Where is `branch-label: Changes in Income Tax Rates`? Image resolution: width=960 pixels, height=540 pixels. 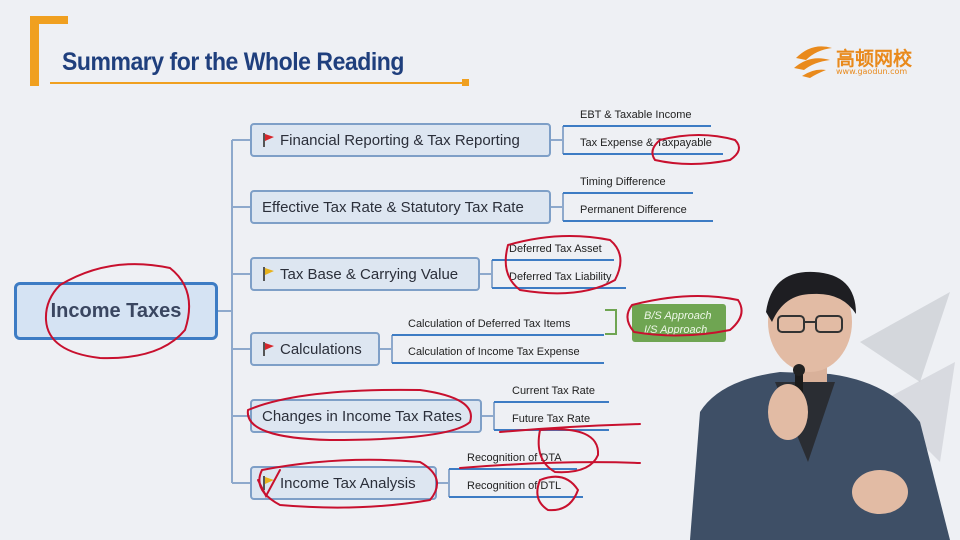
branch-label: Changes in Income Tax Rates is located at coordinates (362, 416).